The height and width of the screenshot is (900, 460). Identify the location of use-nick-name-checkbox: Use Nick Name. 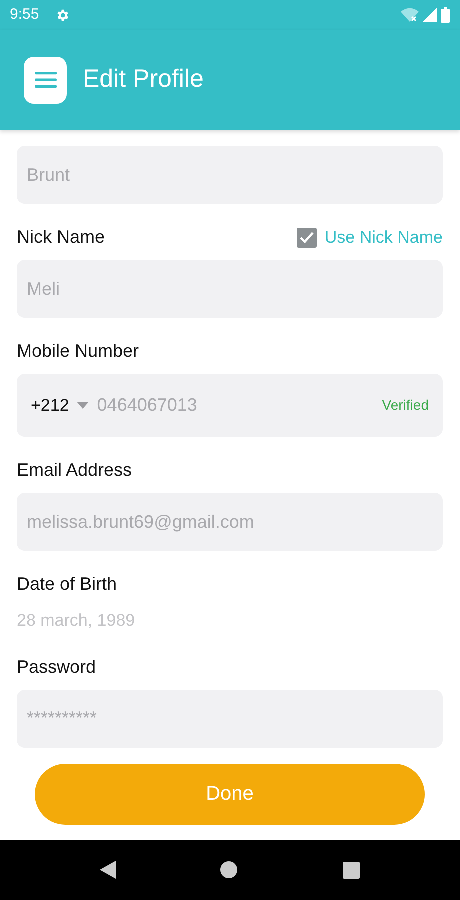
(369, 237).